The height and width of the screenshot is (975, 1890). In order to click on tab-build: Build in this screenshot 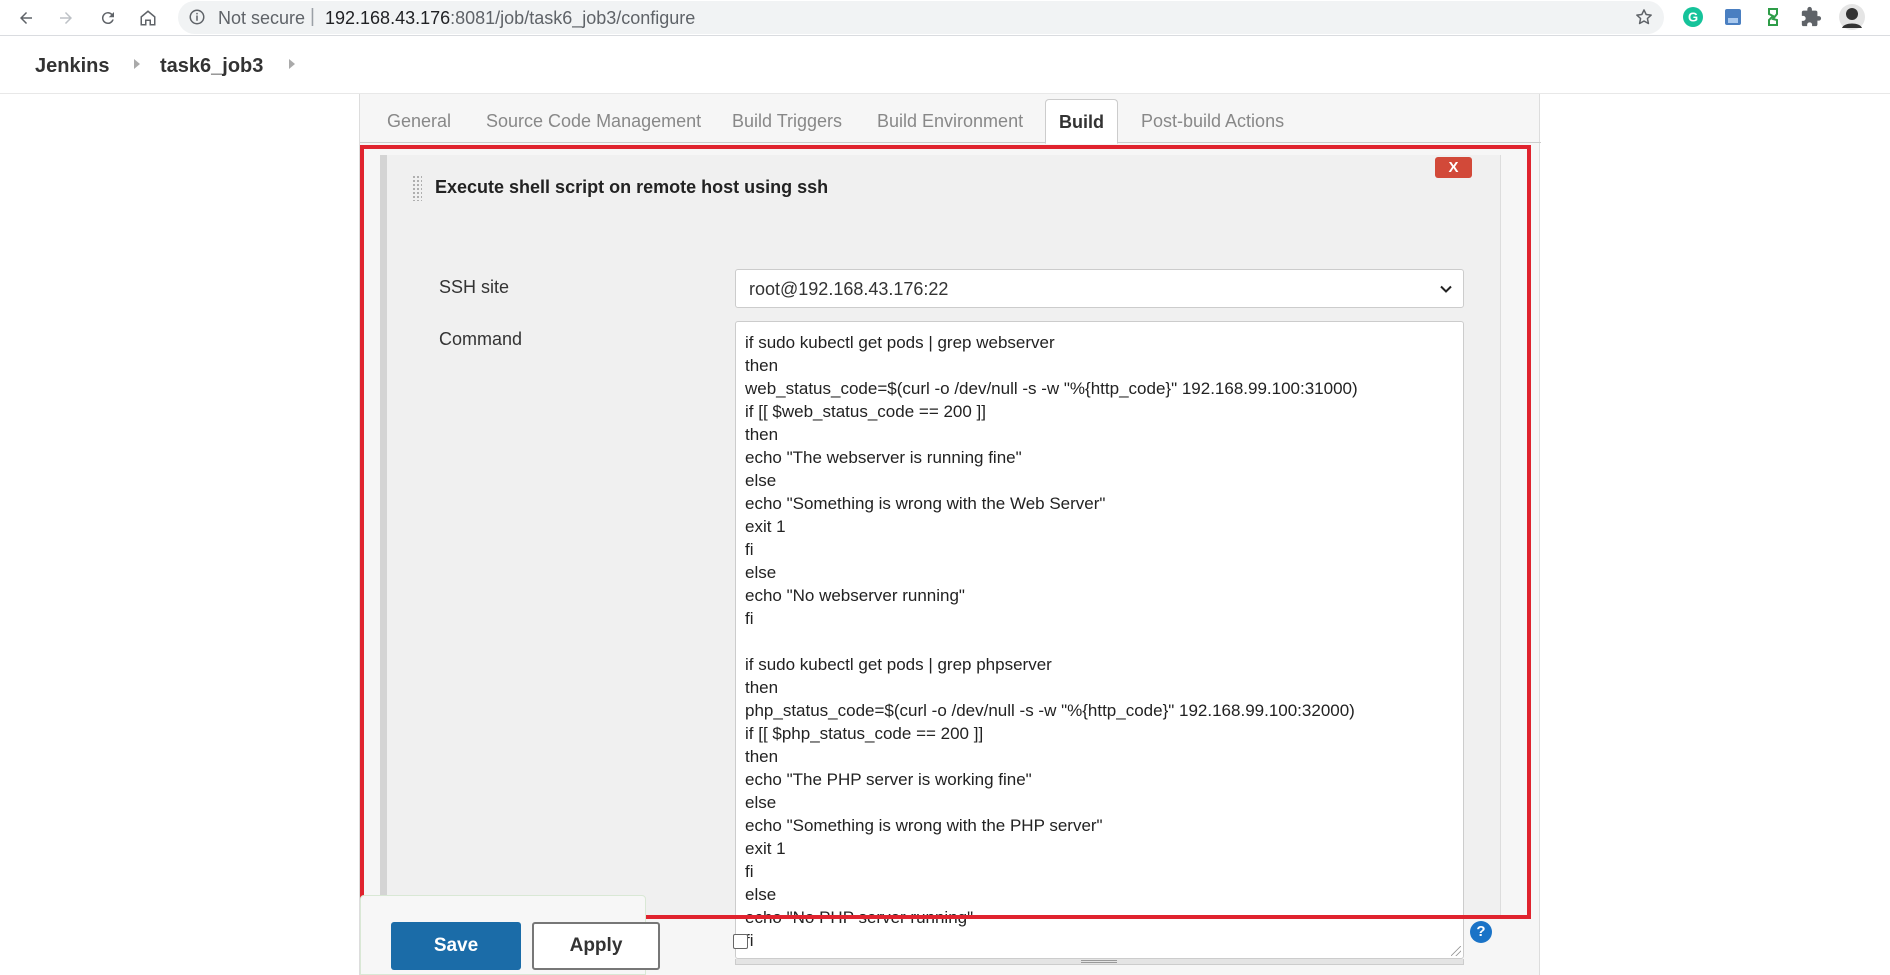, I will do `click(1081, 121)`.